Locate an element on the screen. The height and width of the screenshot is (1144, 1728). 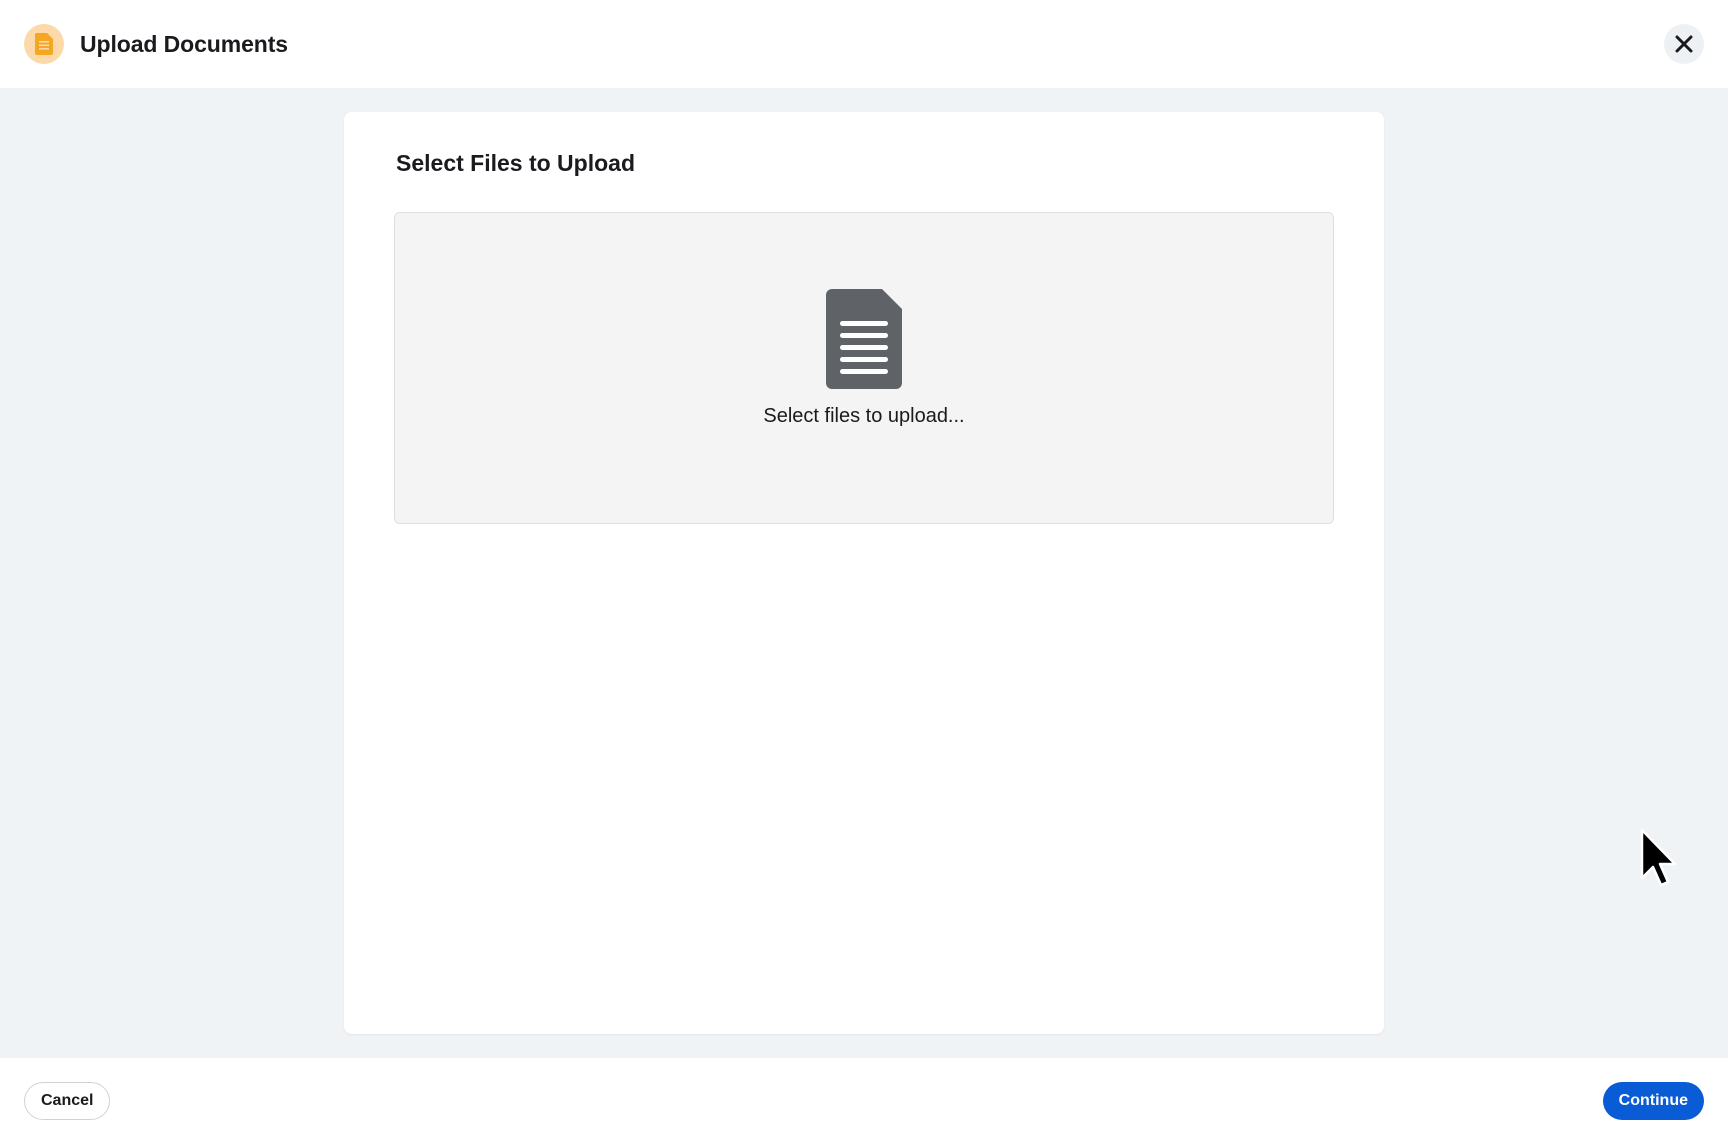
close-icon is located at coordinates (1684, 44).